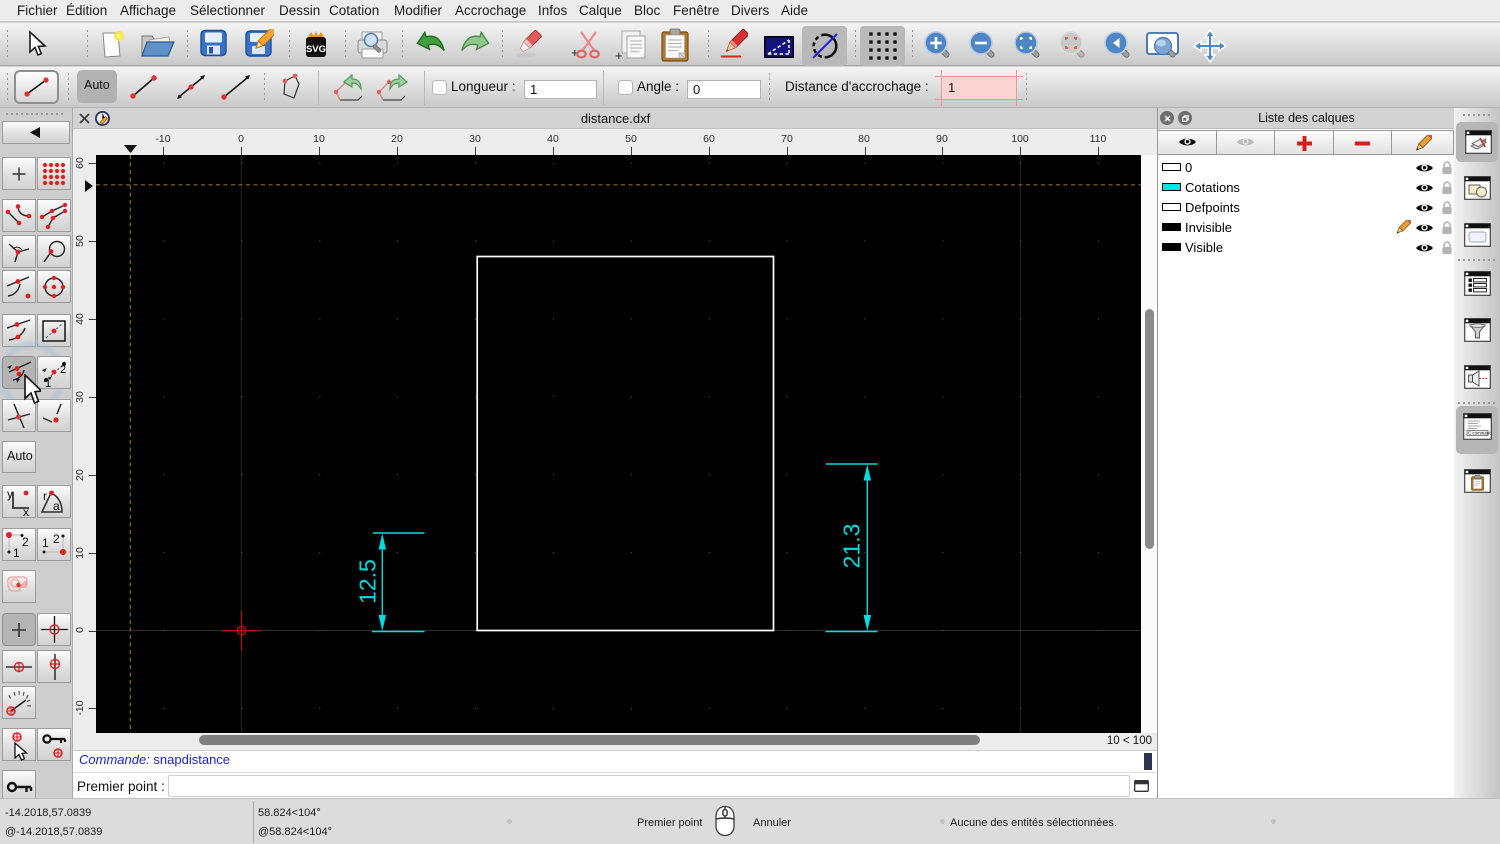 The image size is (1500, 844). Describe the element at coordinates (26, 510) in the screenshot. I see `svg-text: x` at that location.